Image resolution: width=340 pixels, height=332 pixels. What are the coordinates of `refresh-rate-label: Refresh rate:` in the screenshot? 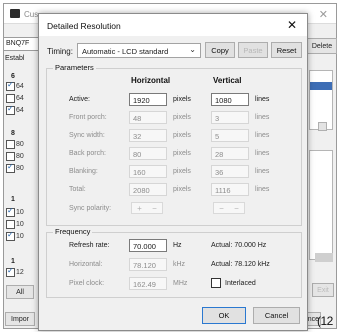 It's located at (89, 245).